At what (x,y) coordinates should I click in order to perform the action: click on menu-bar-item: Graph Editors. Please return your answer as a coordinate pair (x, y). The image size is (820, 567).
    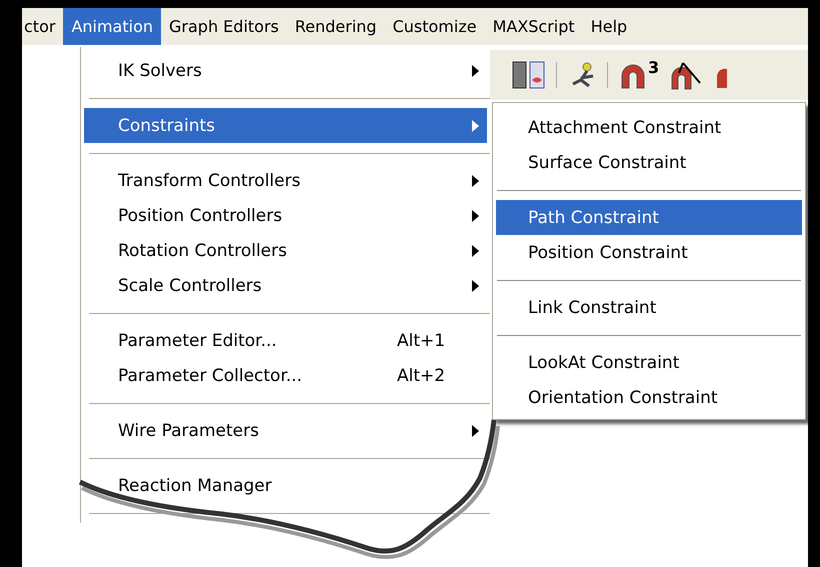
    Looking at the image, I should click on (224, 26).